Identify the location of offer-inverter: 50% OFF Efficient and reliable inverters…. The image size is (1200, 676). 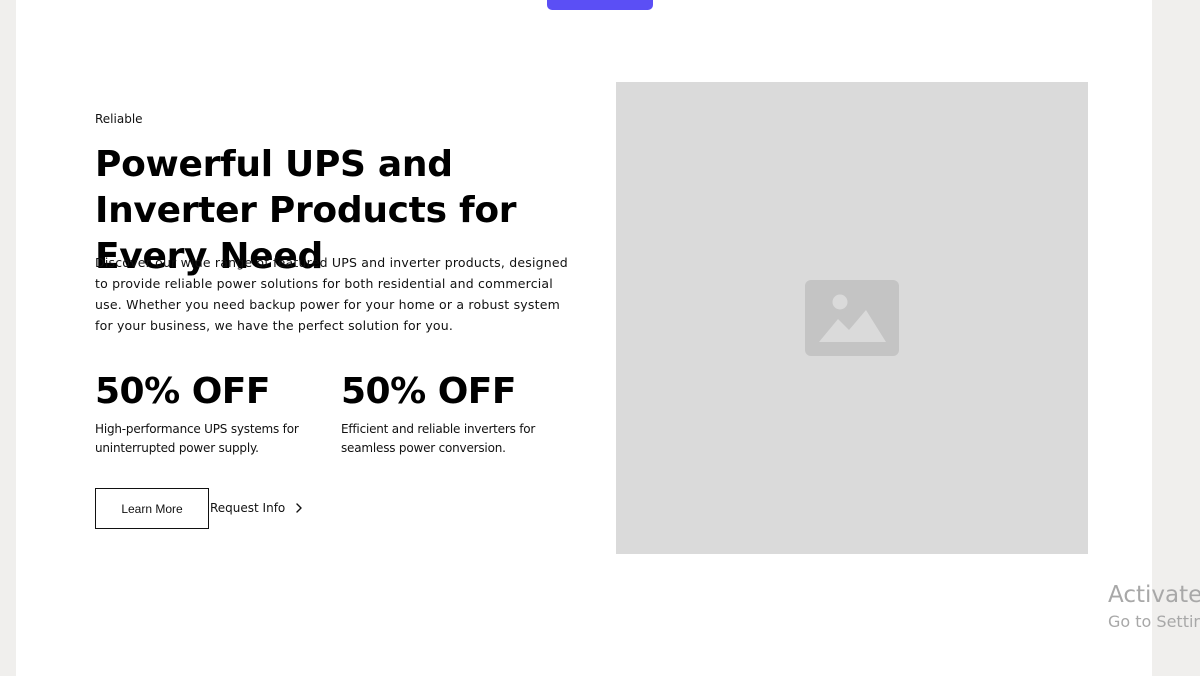
(451, 414).